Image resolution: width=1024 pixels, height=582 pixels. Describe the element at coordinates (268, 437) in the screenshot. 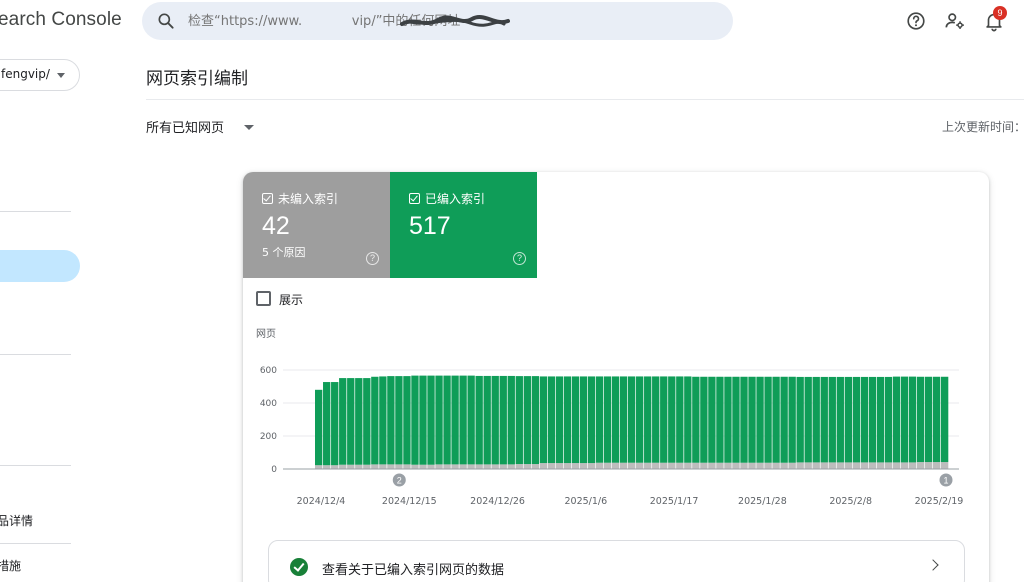

I see `y-tick-label: 200` at that location.